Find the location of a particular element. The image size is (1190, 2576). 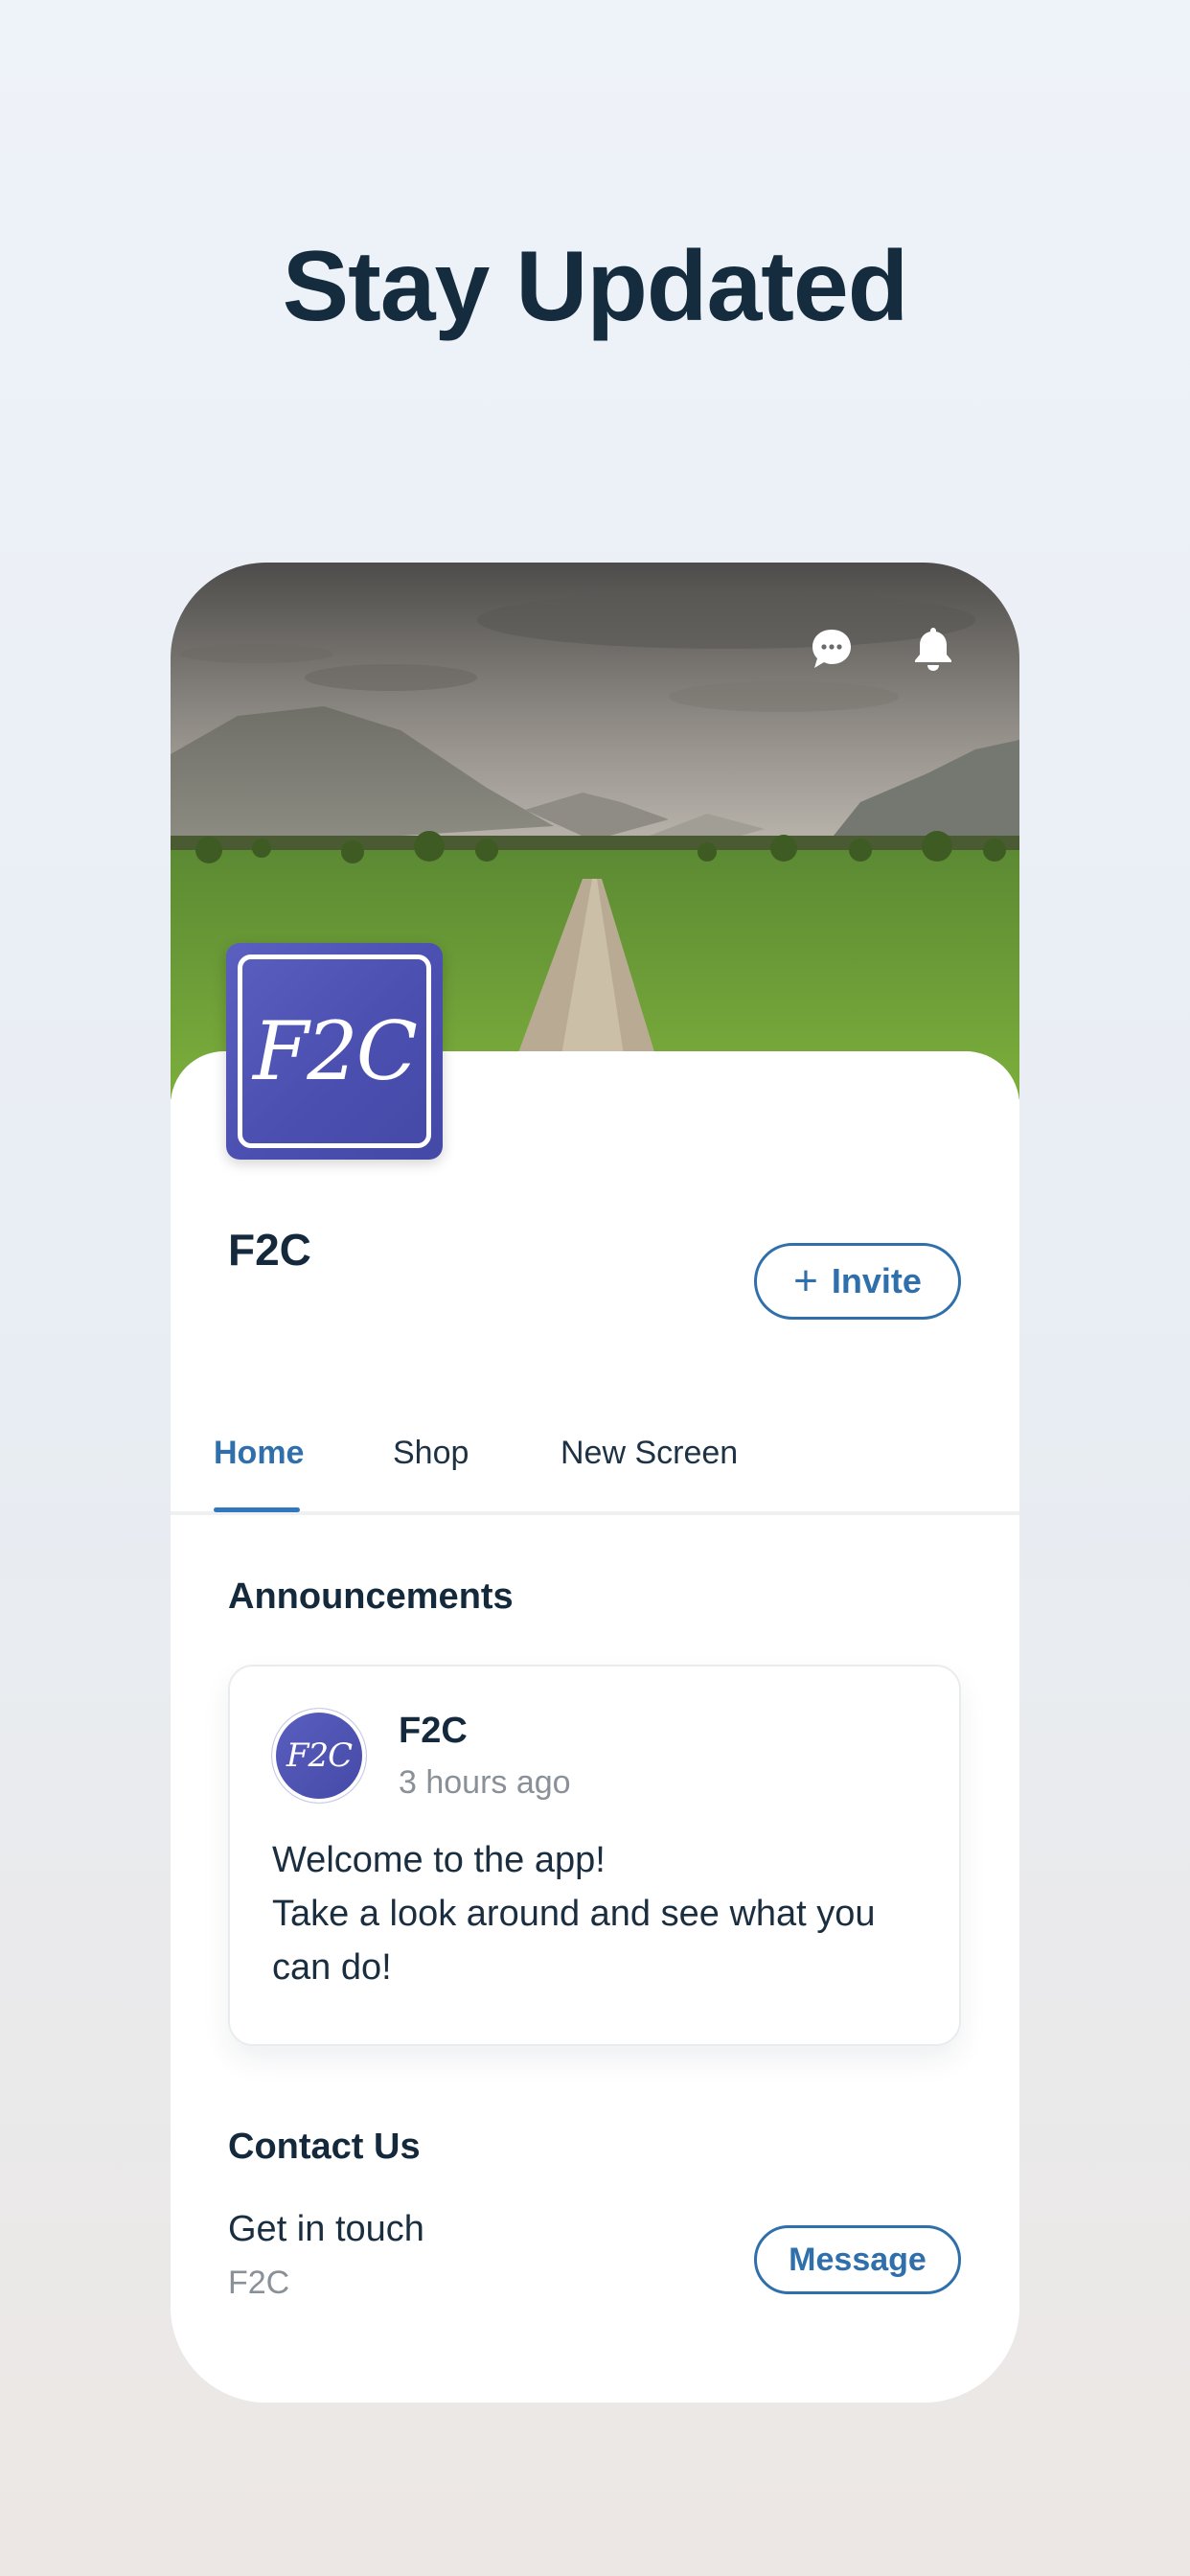

avatar-text: F2C is located at coordinates (319, 1755).